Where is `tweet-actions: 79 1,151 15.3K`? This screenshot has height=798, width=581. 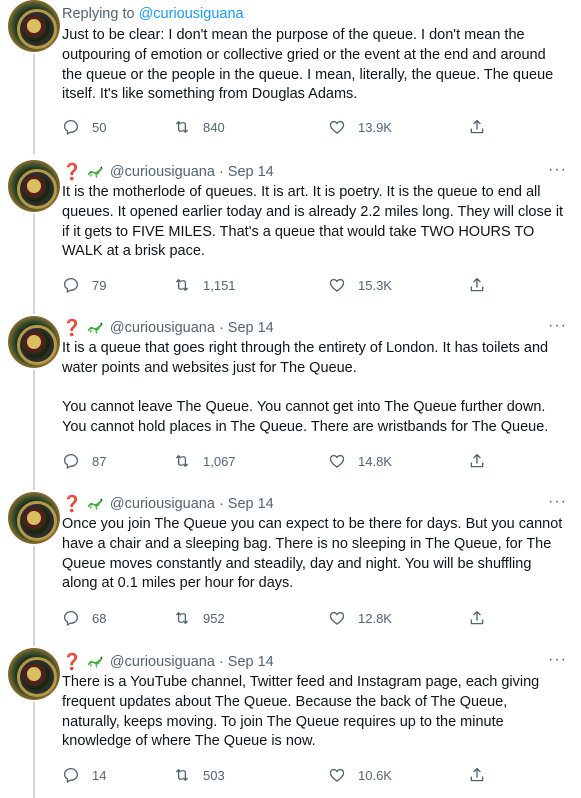 tweet-actions: 79 1,151 15.3K is located at coordinates (282, 285).